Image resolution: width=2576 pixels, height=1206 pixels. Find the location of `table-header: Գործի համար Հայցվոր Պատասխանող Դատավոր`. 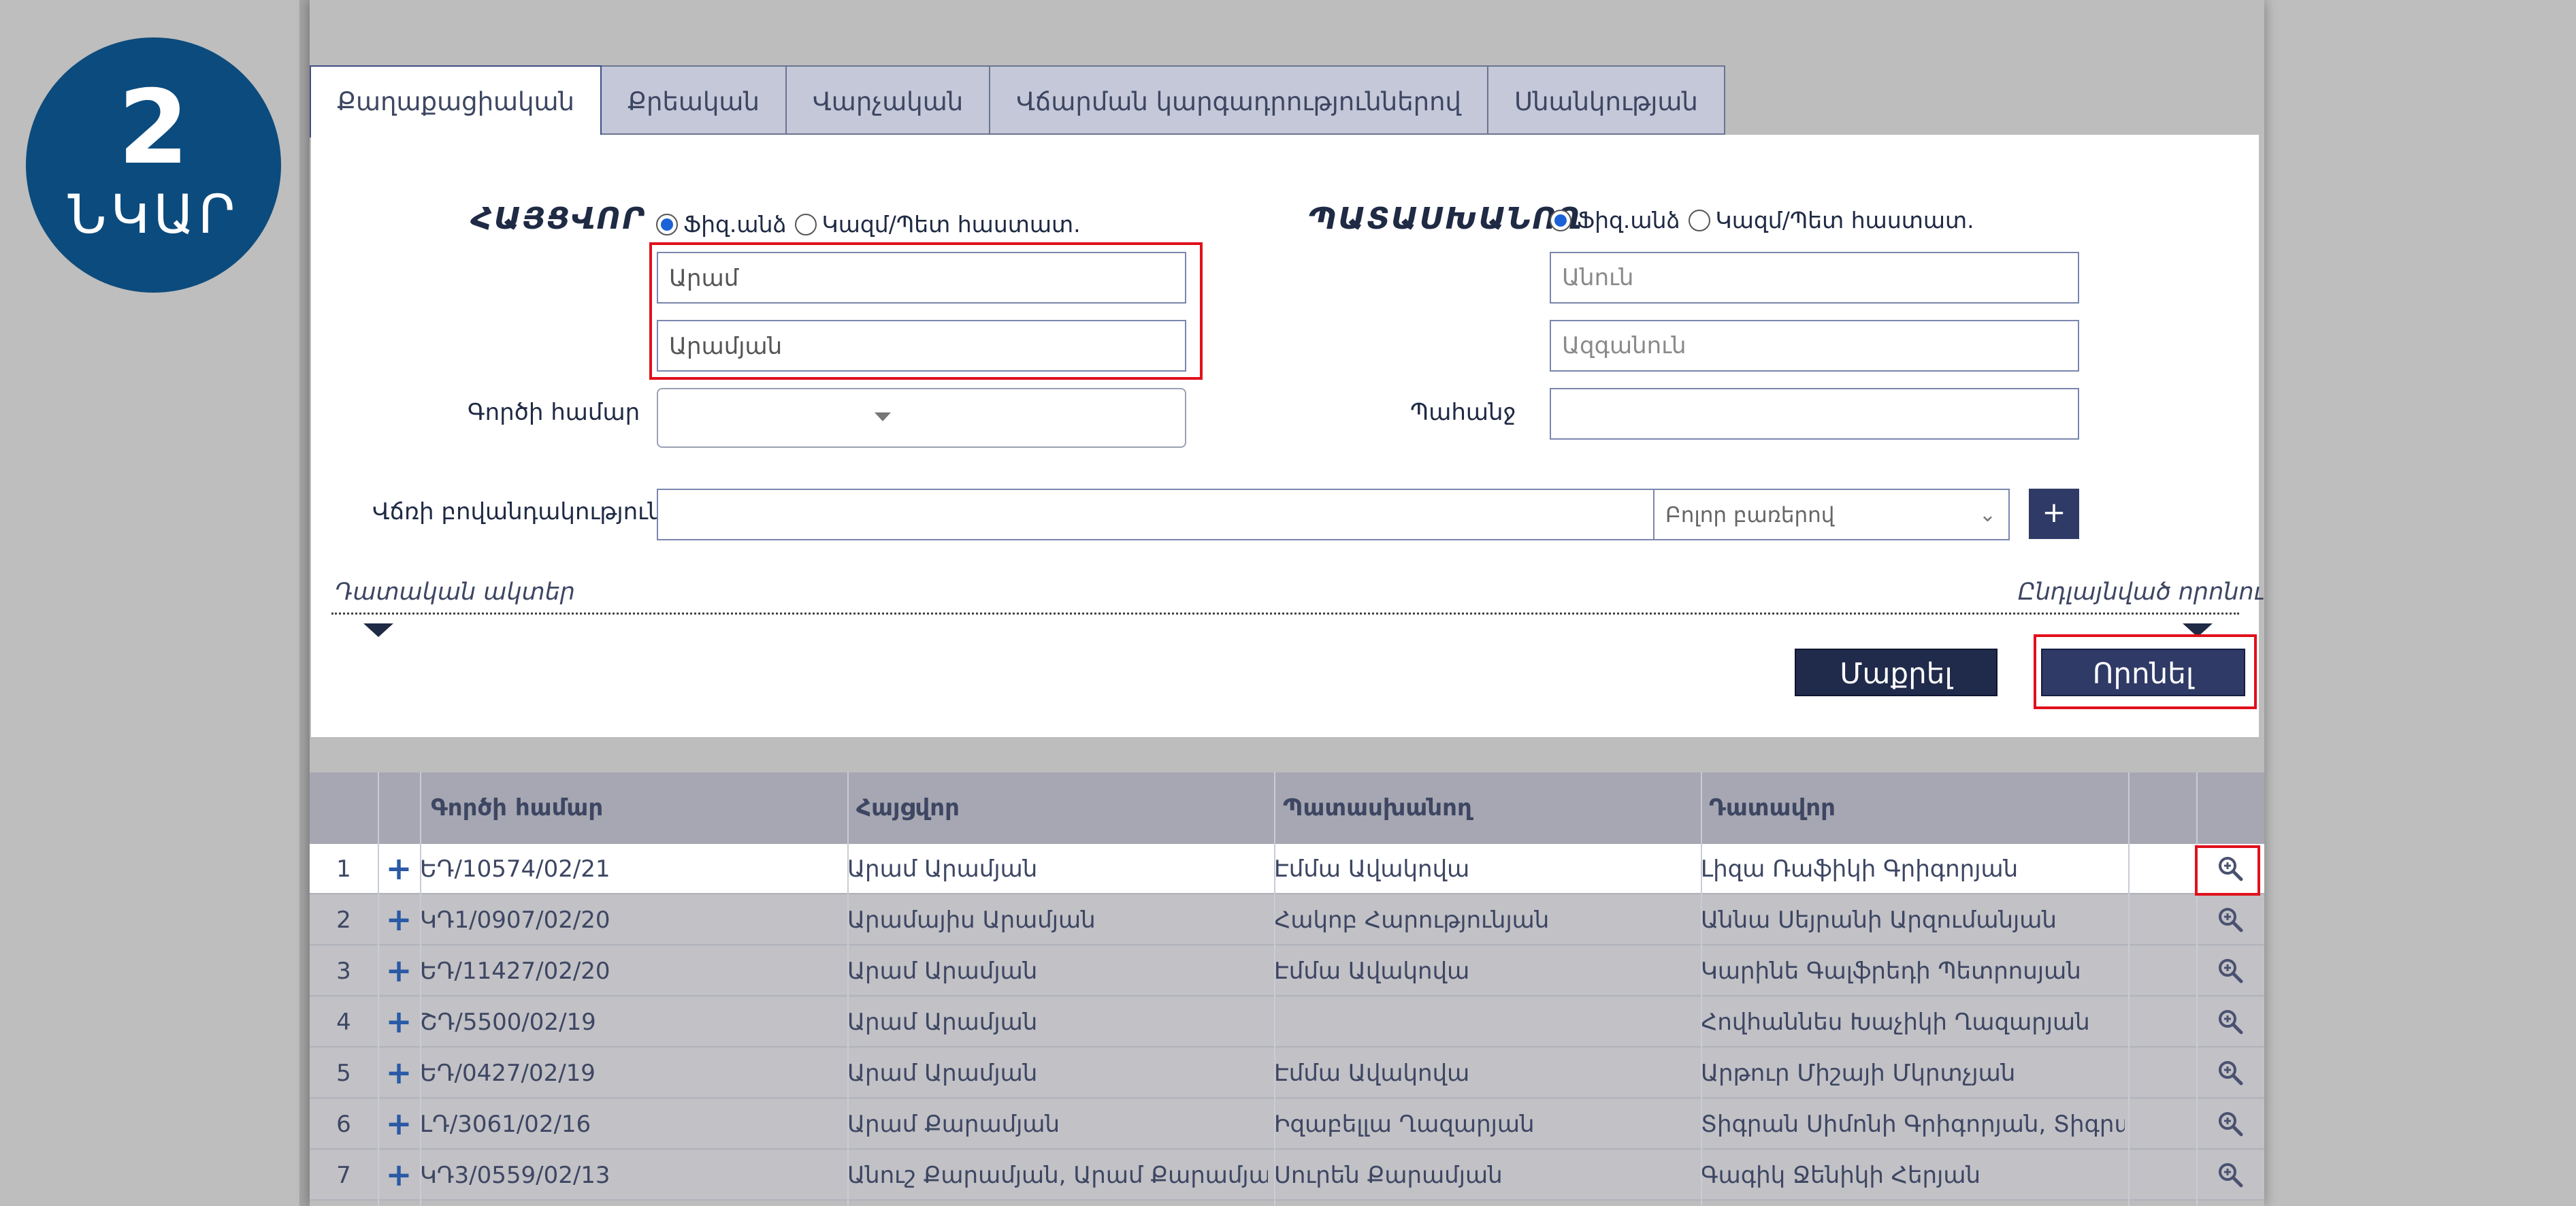

table-header: Գործի համար Հայցվոր Պատասխանող Դատավոր is located at coordinates (1287, 808).